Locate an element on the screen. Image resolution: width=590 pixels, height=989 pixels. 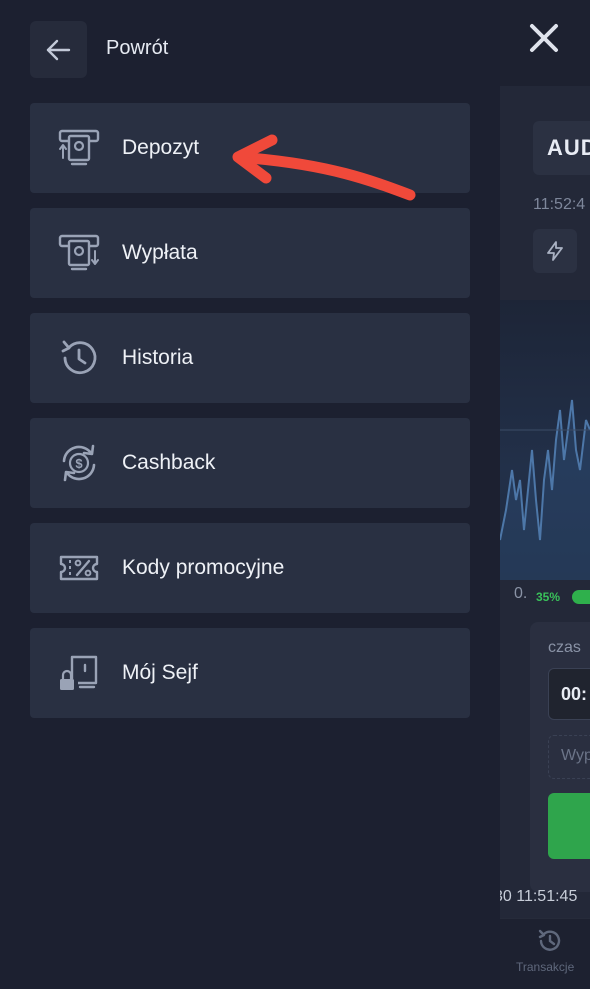
sentiment-percent: 35% is located at coordinates (548, 597).